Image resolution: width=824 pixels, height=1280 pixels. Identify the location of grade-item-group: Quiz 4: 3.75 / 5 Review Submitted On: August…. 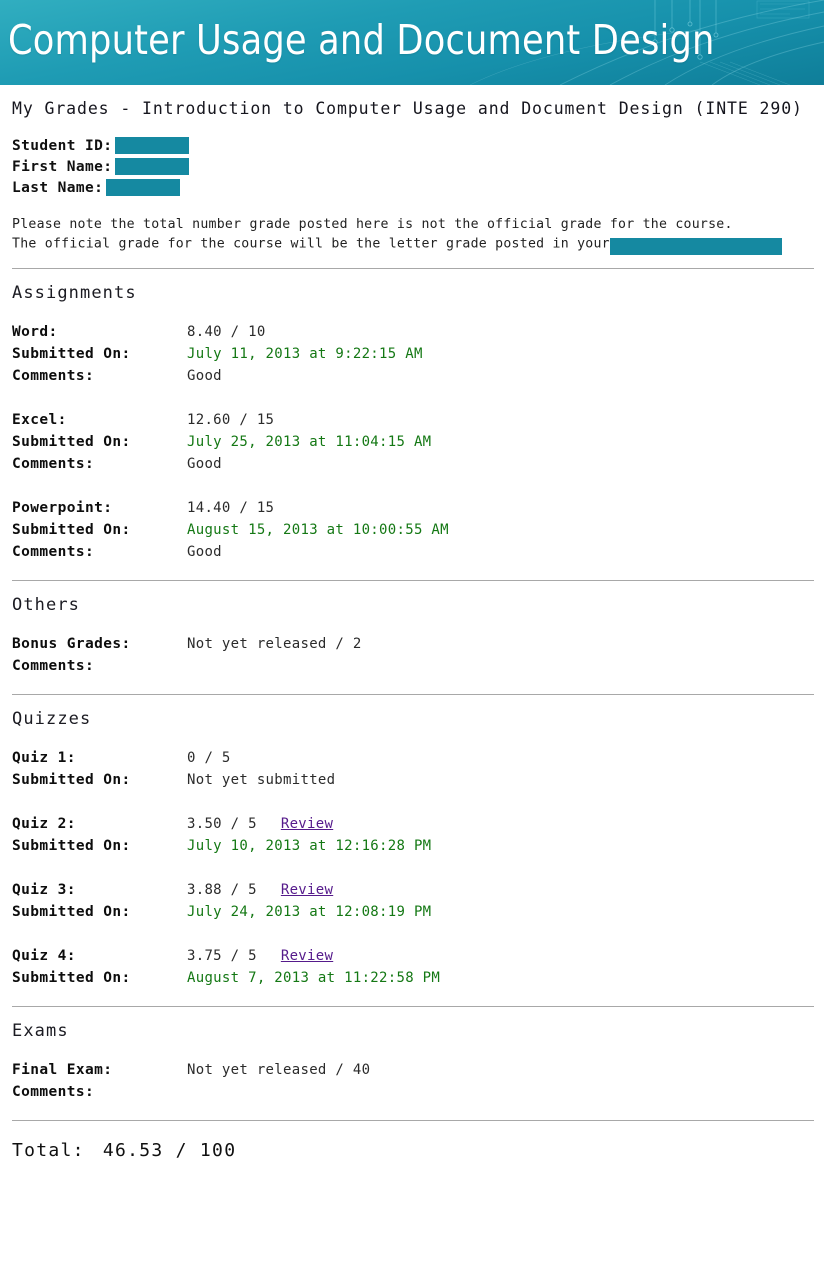
(413, 970).